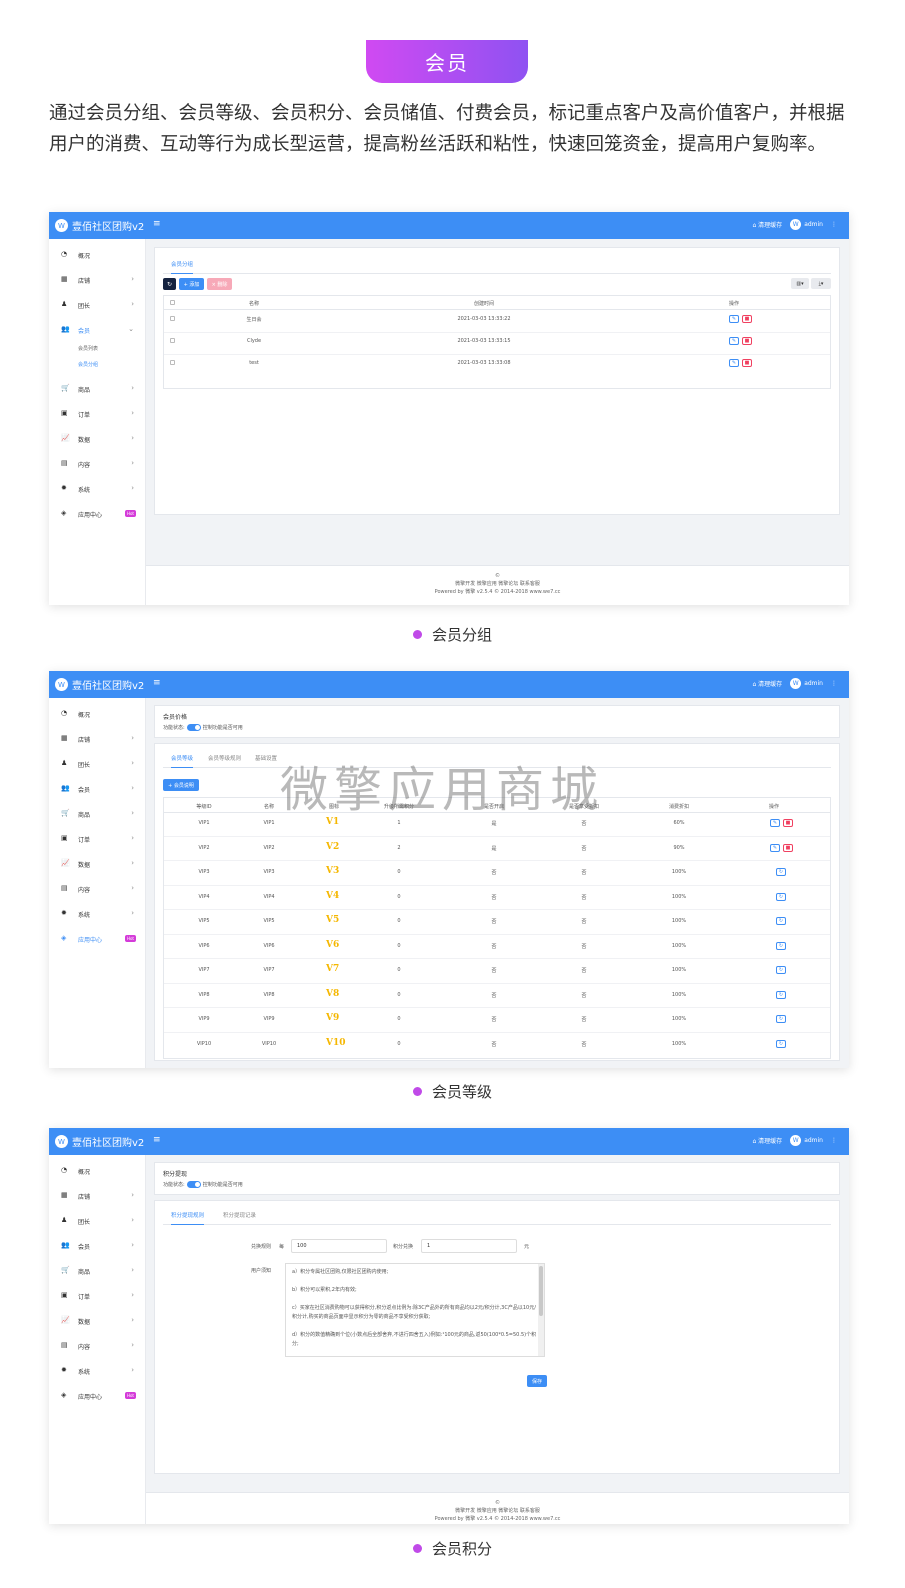 Image resolution: width=905 pixels, height=1588 pixels. Describe the element at coordinates (84, 390) in the screenshot. I see `sidebar-item-label: 商品` at that location.